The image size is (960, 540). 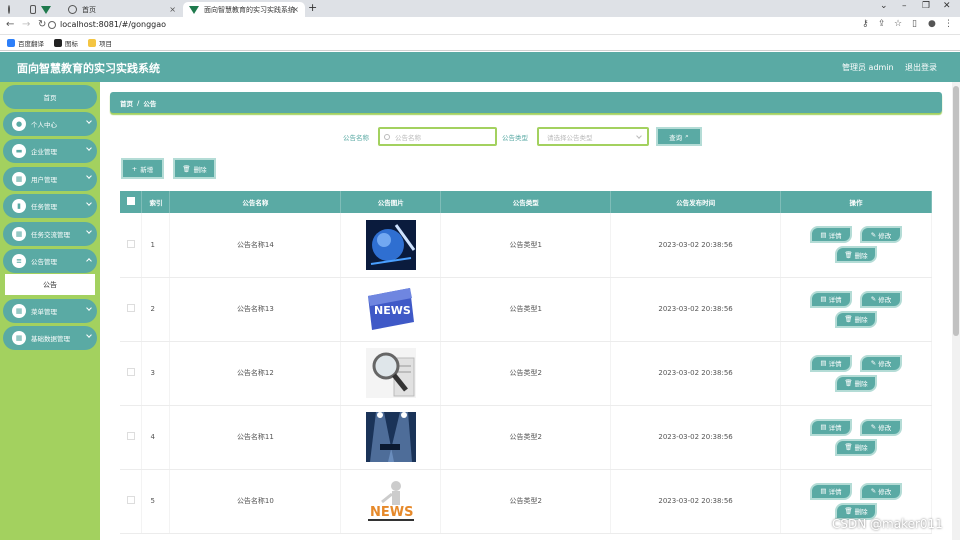 I want to click on tab-label: 首页, so click(x=89, y=9).